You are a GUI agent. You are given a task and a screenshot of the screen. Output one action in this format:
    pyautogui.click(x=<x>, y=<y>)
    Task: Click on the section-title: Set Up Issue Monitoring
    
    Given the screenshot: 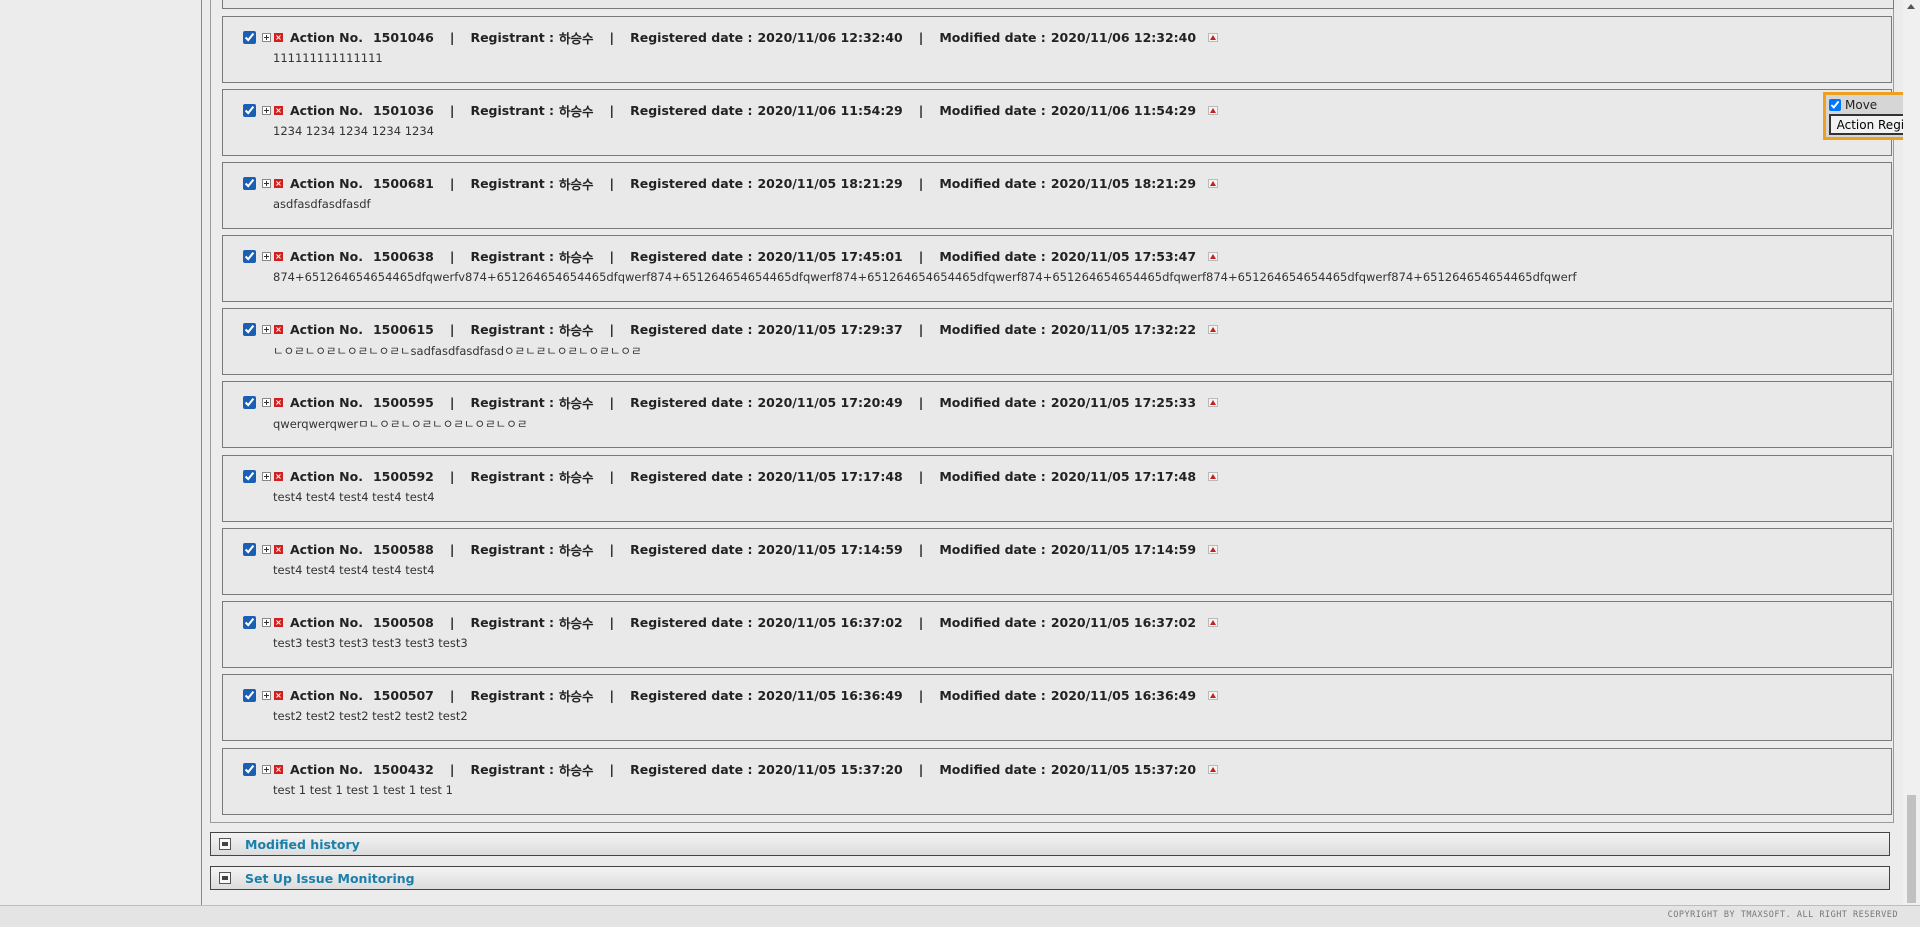 What is the action you would take?
    pyautogui.click(x=330, y=878)
    